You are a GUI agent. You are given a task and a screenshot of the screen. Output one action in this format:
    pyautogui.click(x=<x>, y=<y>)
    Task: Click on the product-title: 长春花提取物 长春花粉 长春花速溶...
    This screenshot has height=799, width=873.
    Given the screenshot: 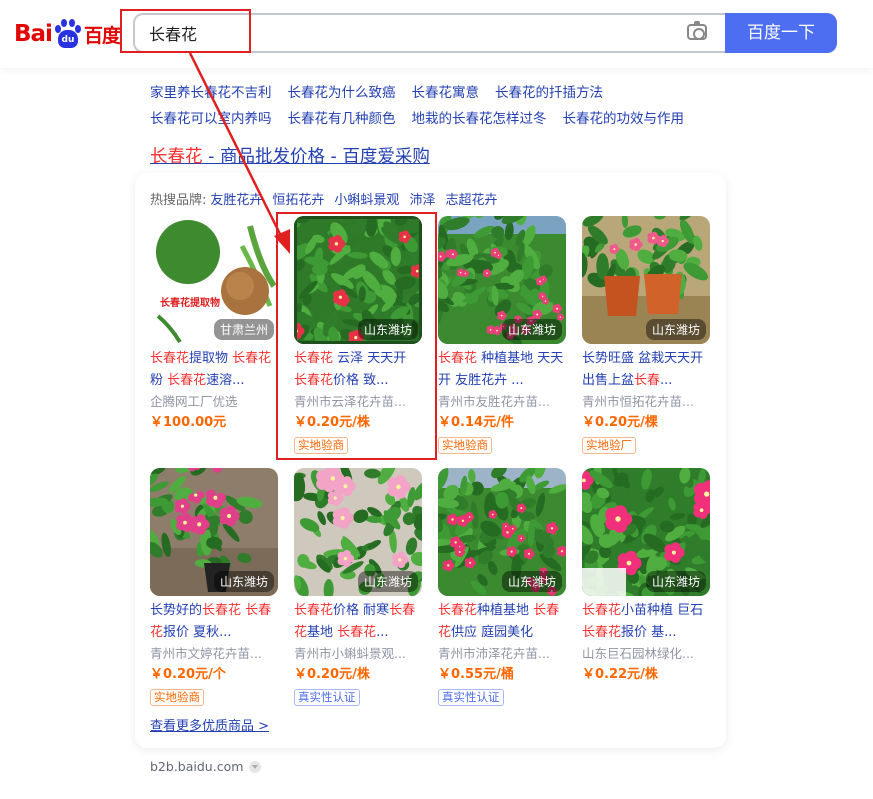 What is the action you would take?
    pyautogui.click(x=214, y=370)
    